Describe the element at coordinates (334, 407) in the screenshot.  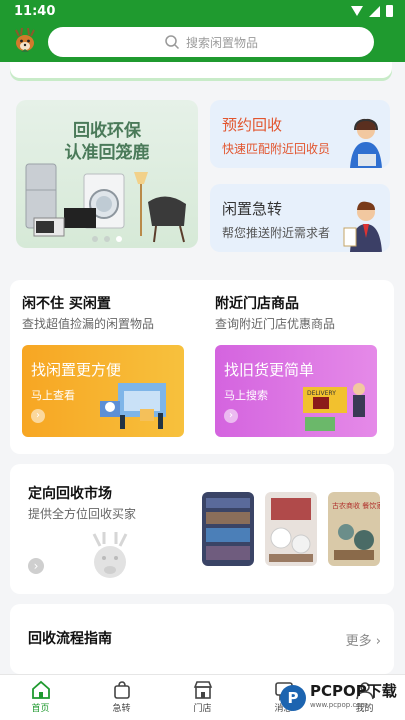
I see `delivery-illustration: DELIVERY` at that location.